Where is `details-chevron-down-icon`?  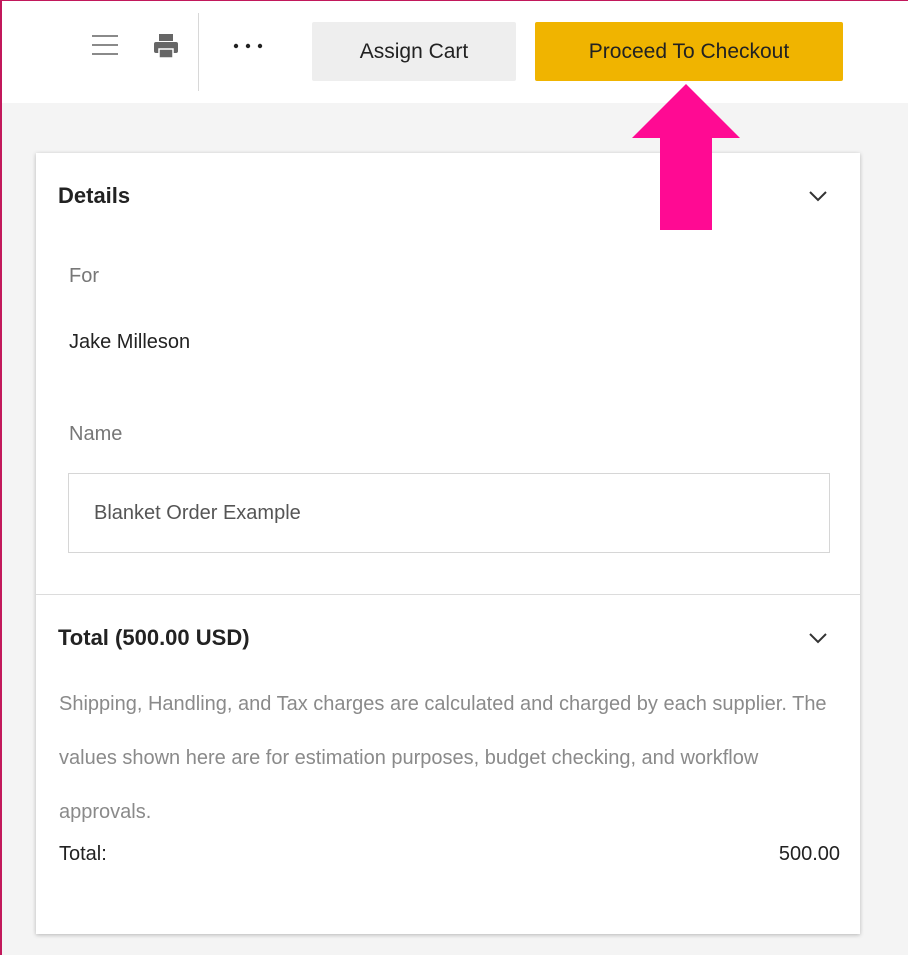
details-chevron-down-icon is located at coordinates (818, 196).